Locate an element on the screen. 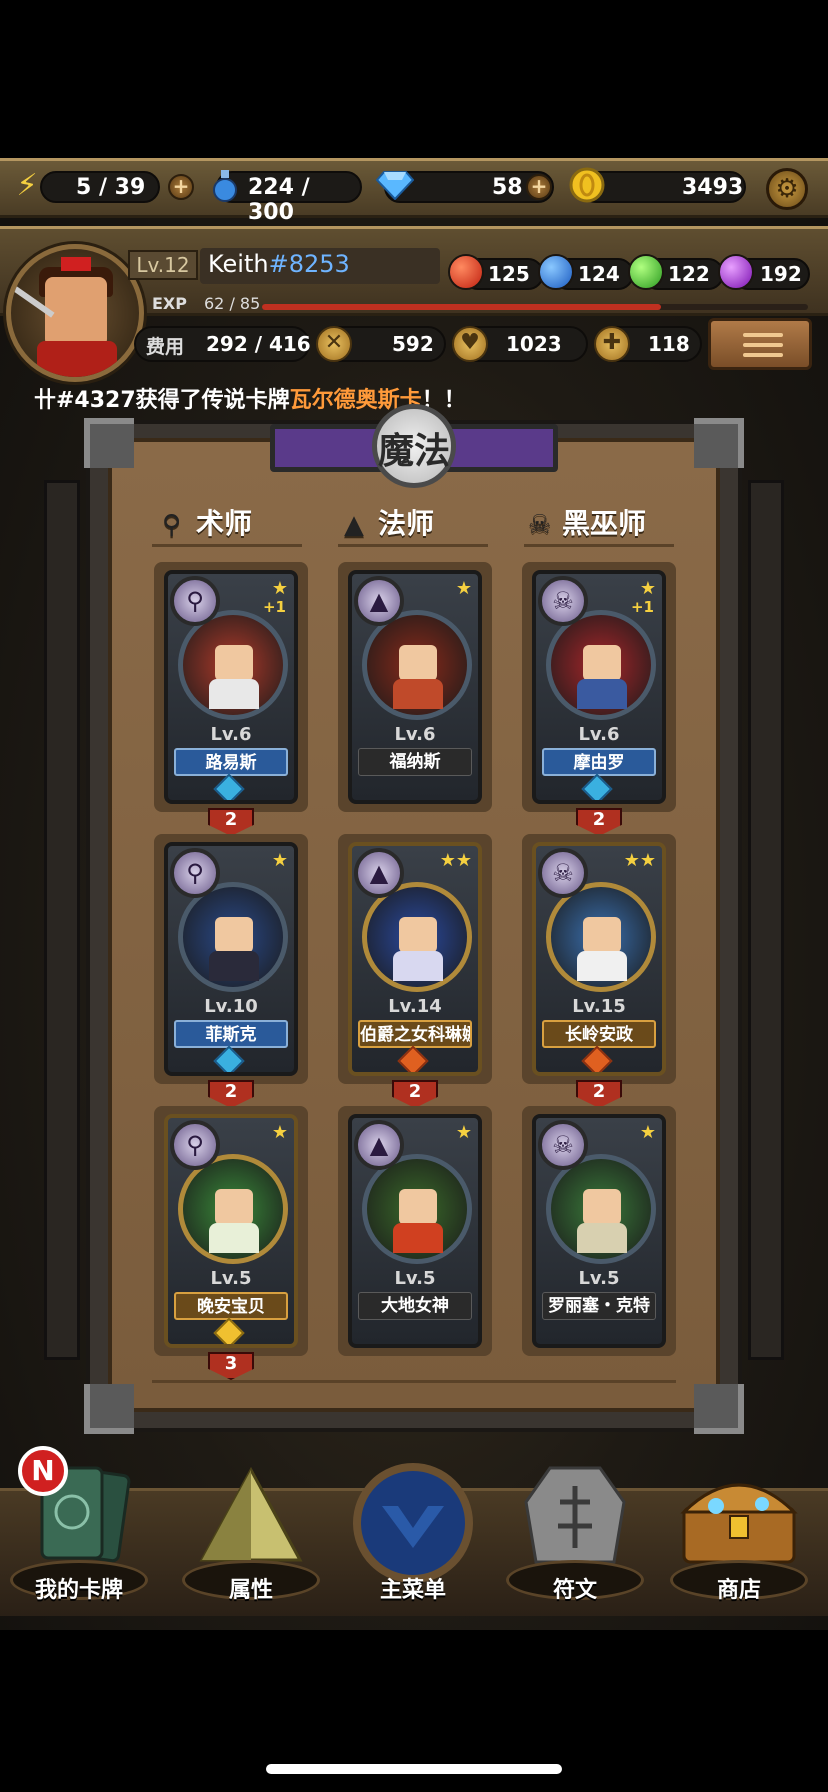 Image resolution: width=828 pixels, height=1792 pixels. card-level: Lv.10 is located at coordinates (231, 1006).